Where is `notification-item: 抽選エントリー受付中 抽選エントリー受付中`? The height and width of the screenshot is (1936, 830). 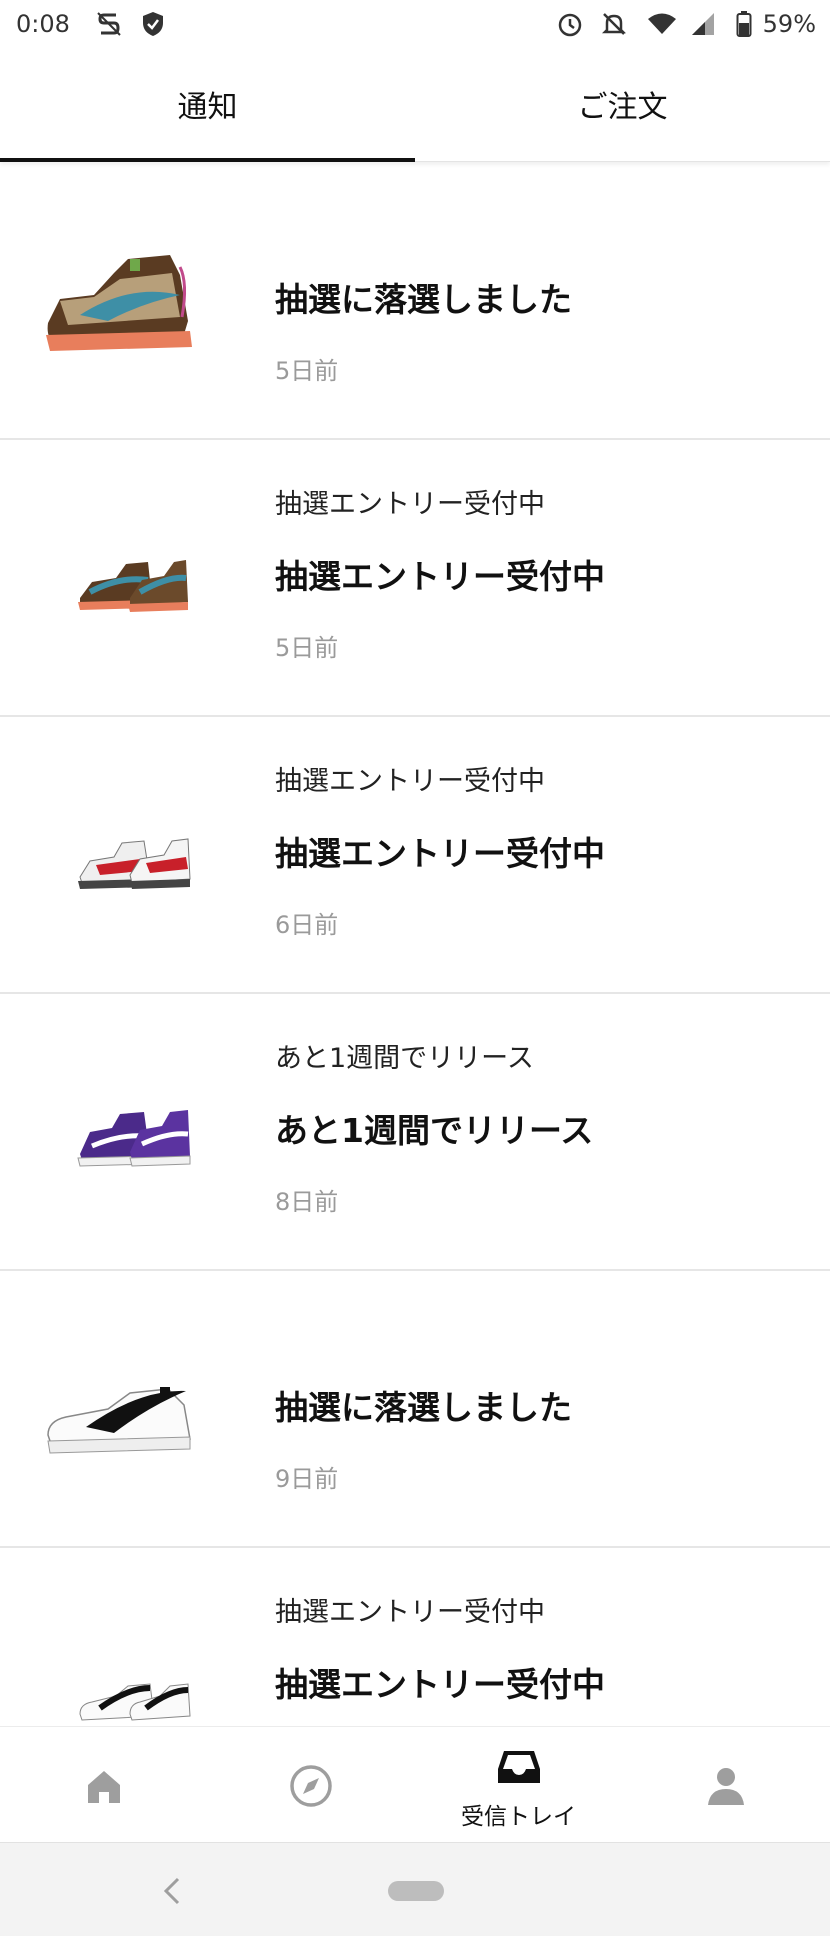 notification-item: 抽選エントリー受付中 抽選エントリー受付中 is located at coordinates (415, 1637).